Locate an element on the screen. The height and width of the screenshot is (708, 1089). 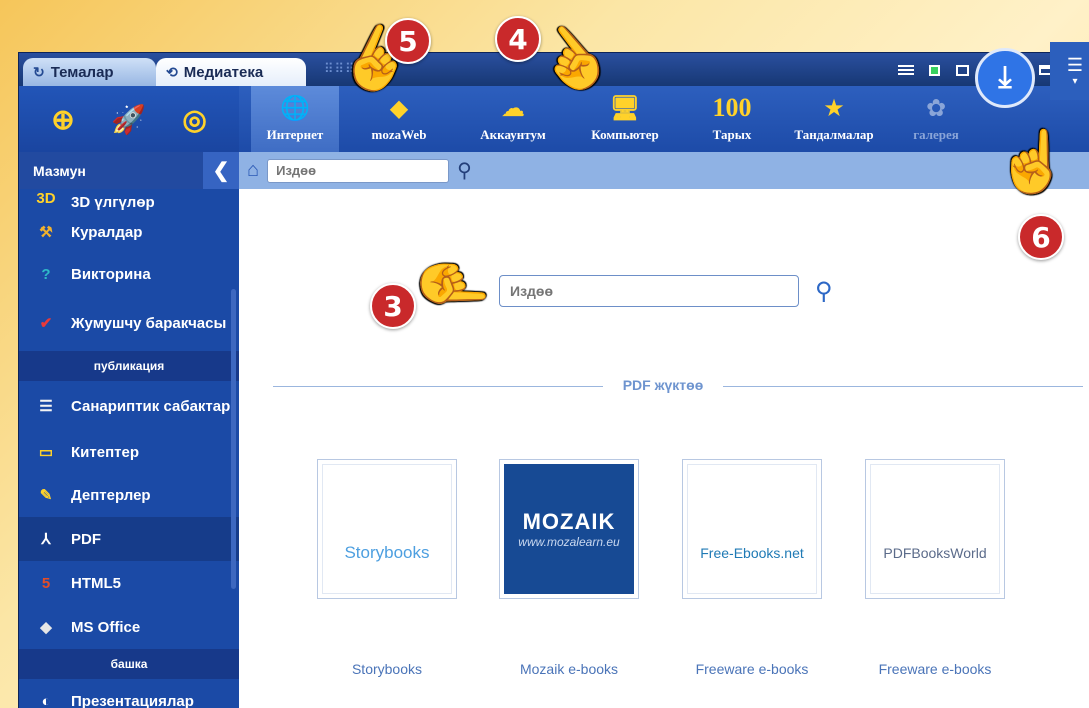
rocket-icon: 🚀 is located at coordinates (128, 119).